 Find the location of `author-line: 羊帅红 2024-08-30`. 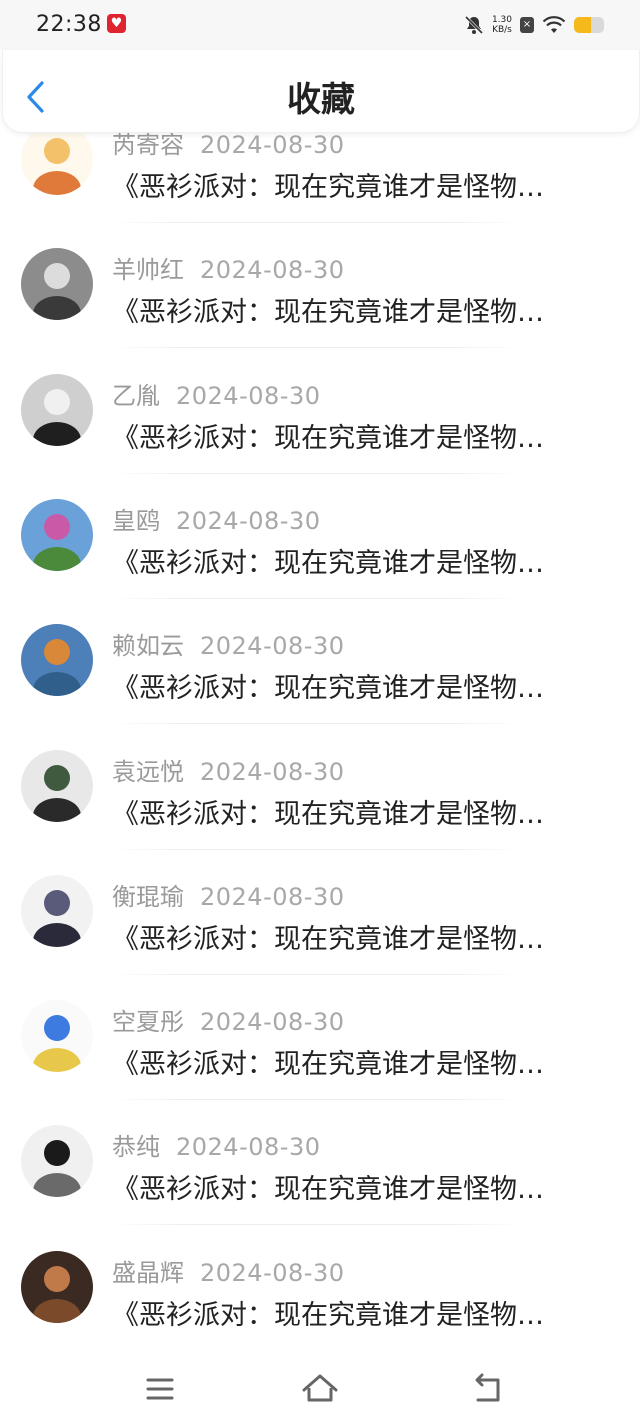

author-line: 羊帅红 2024-08-30 is located at coordinates (228, 267).